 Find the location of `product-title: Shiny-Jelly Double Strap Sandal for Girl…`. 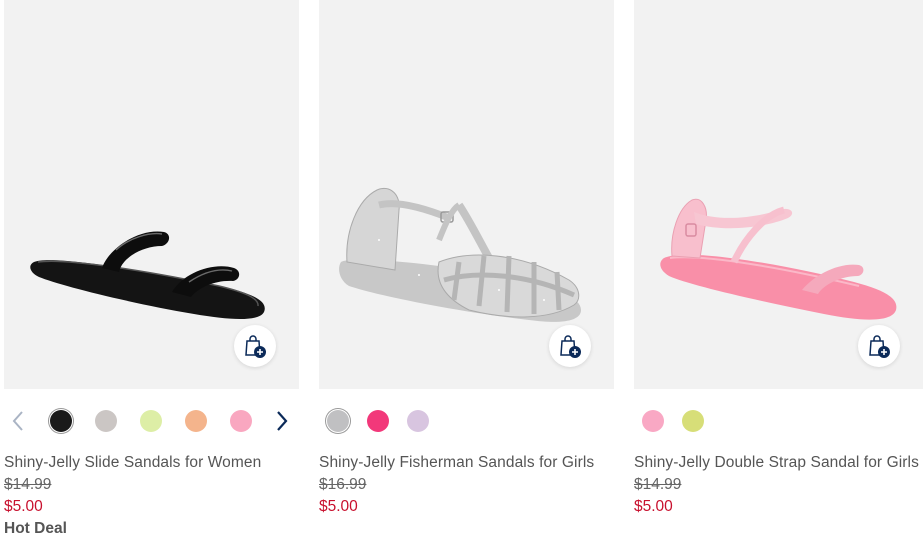

product-title: Shiny-Jelly Double Strap Sandal for Girl… is located at coordinates (778, 463).